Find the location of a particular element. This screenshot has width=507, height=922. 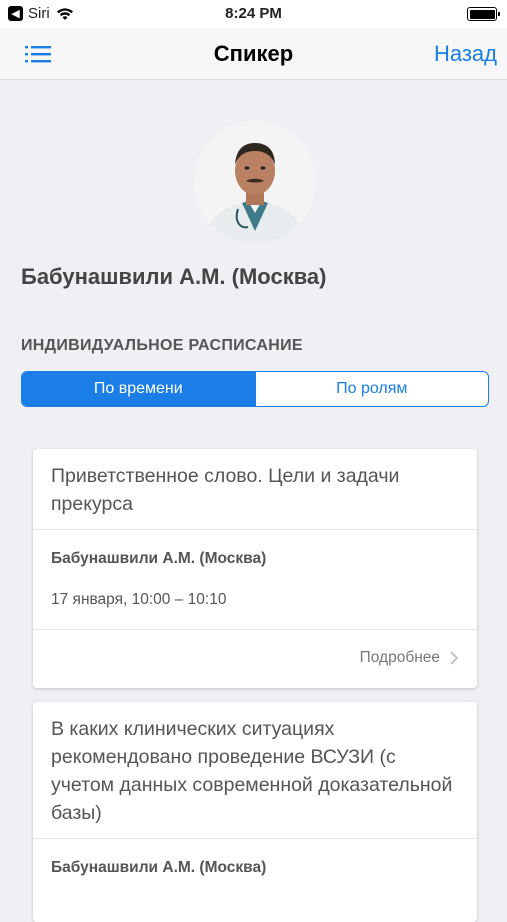

speaker-name: Бабунашвили А.М. (Москва) is located at coordinates (174, 276).